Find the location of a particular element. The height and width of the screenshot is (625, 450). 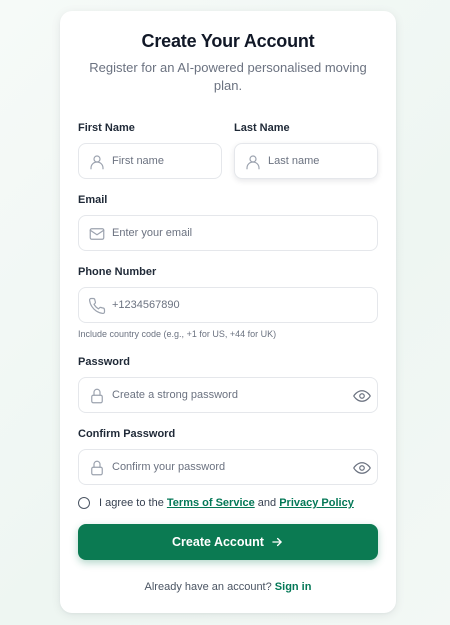

mail-icon is located at coordinates (97, 234).